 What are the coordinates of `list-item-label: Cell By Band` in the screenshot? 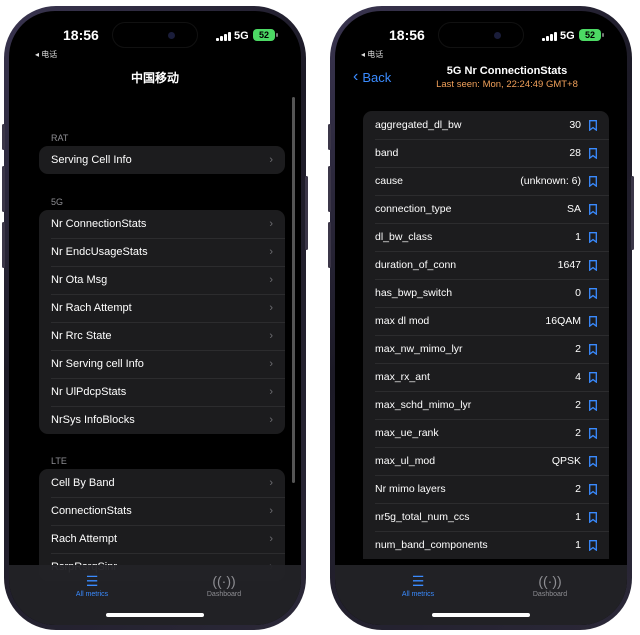 It's located at (83, 483).